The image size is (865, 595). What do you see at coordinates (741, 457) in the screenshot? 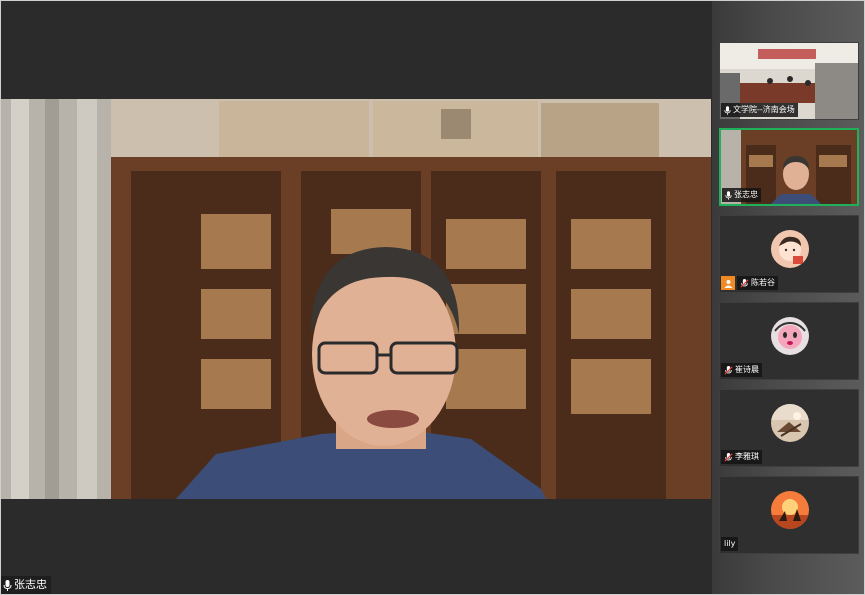
I see `participant-name-label: 李雅琪` at bounding box center [741, 457].